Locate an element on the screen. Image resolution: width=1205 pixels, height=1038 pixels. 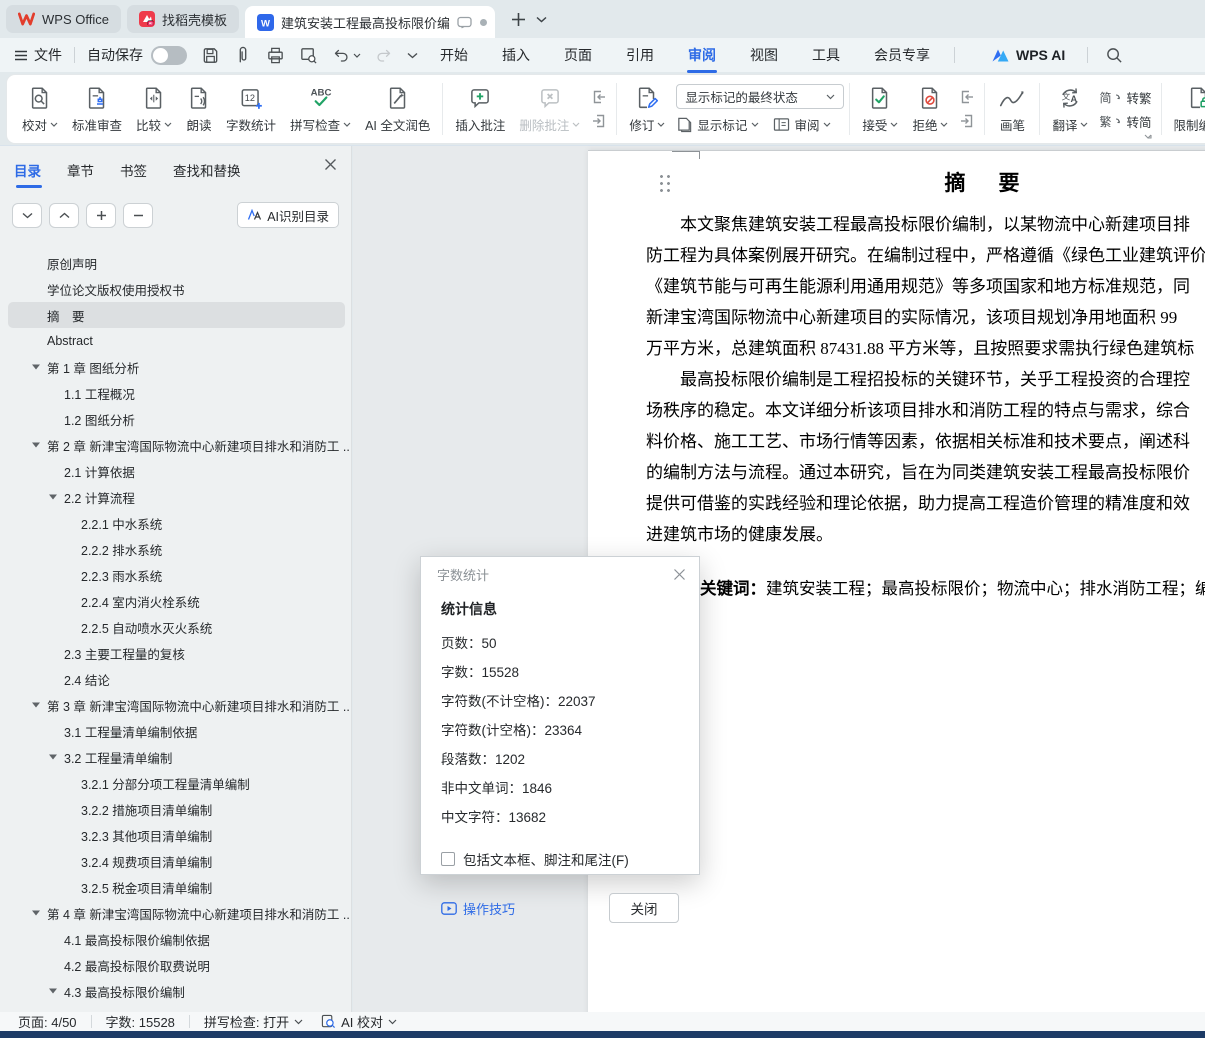
spell-check-button: ABC 拼写检查 is located at coordinates (320, 109).